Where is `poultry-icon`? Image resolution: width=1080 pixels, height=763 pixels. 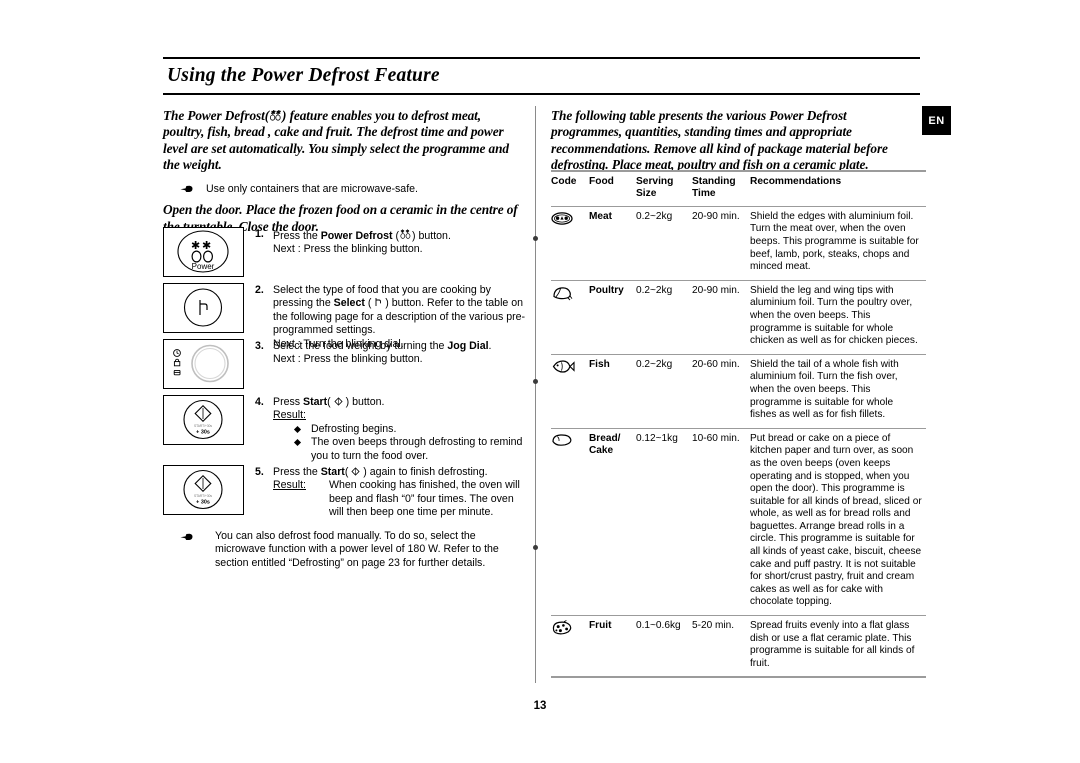 poultry-icon is located at coordinates (568, 293).